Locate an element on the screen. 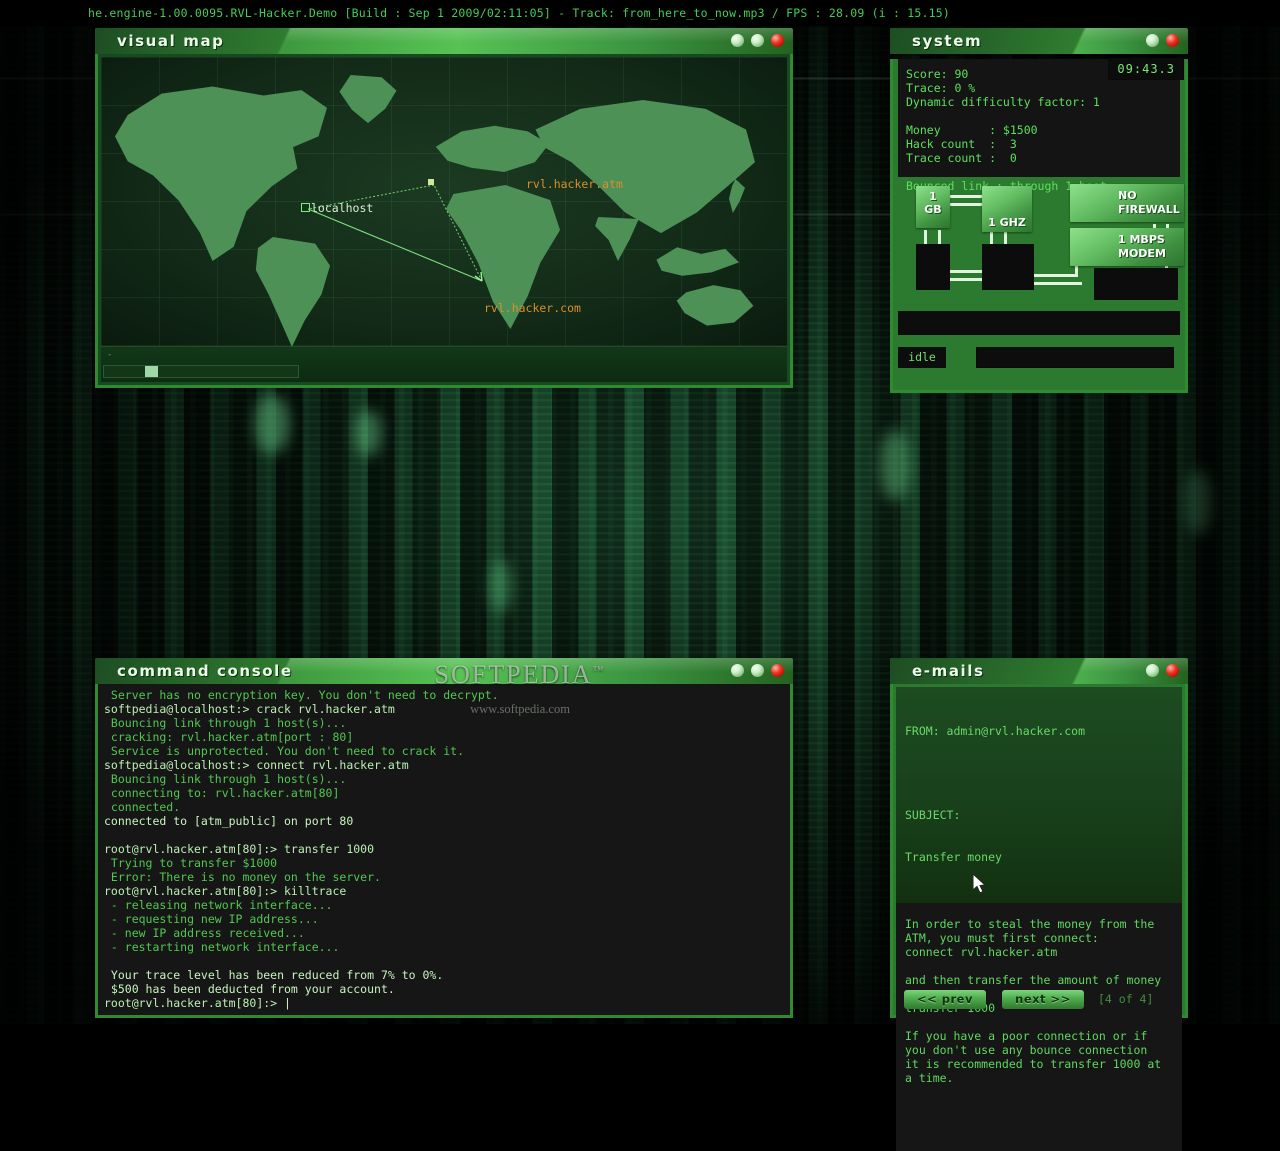 The height and width of the screenshot is (1151, 1280). console-title: command console is located at coordinates (205, 671).